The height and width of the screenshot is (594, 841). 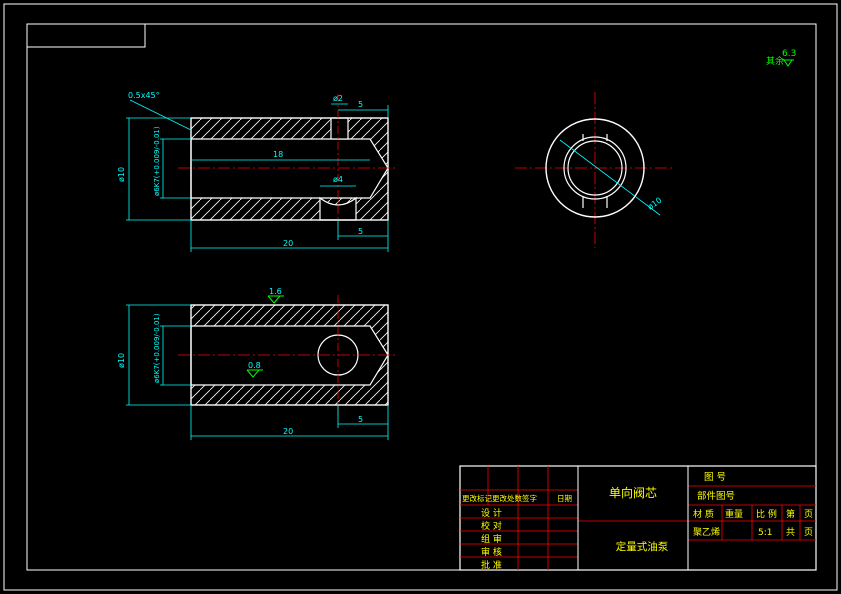 I want to click on side-view: ø10, so click(x=595, y=170).